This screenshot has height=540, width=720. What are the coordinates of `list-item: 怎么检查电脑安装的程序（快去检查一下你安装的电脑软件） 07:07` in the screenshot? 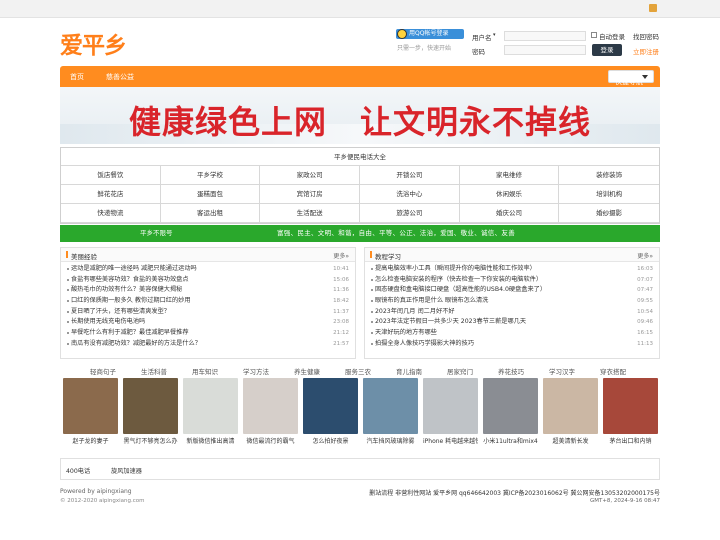 It's located at (513, 280).